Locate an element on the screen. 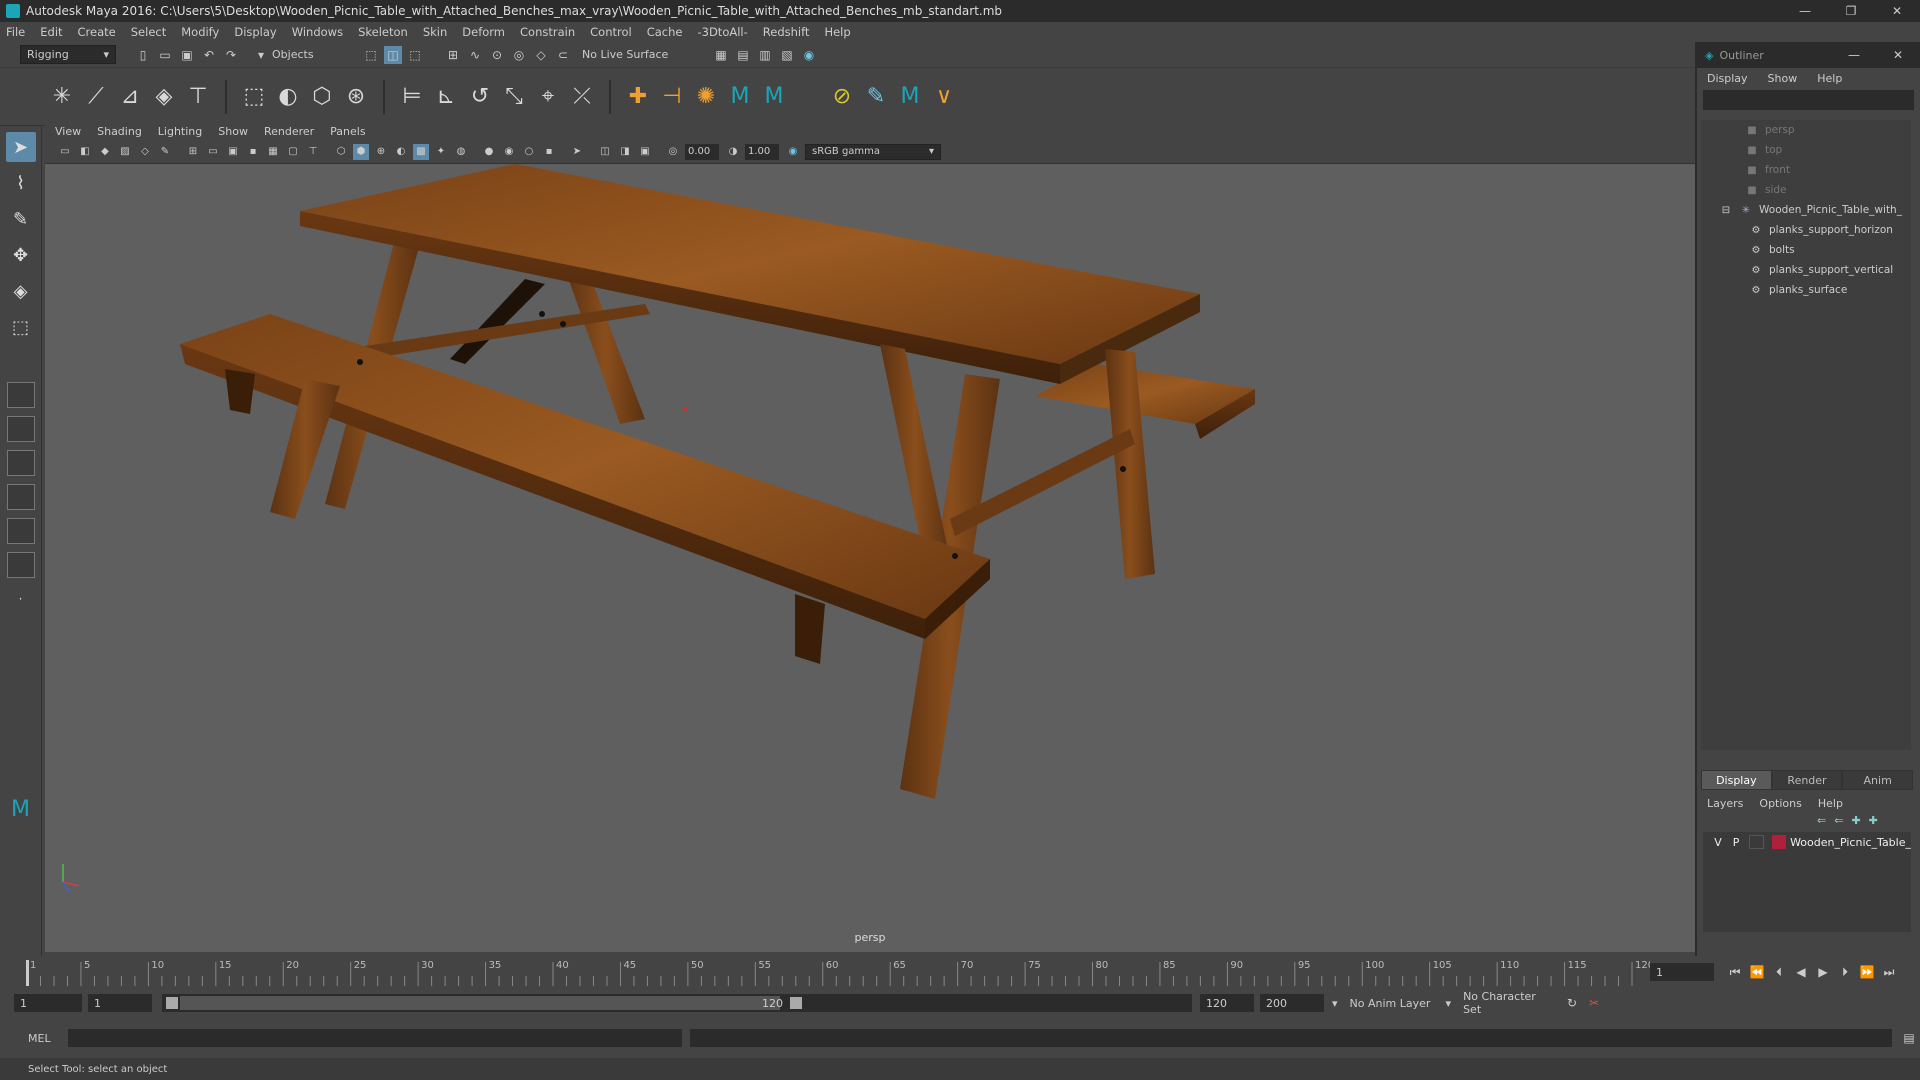 Image resolution: width=1920 pixels, height=1080 pixels. select-component-icon: ⬚ is located at coordinates (415, 55).